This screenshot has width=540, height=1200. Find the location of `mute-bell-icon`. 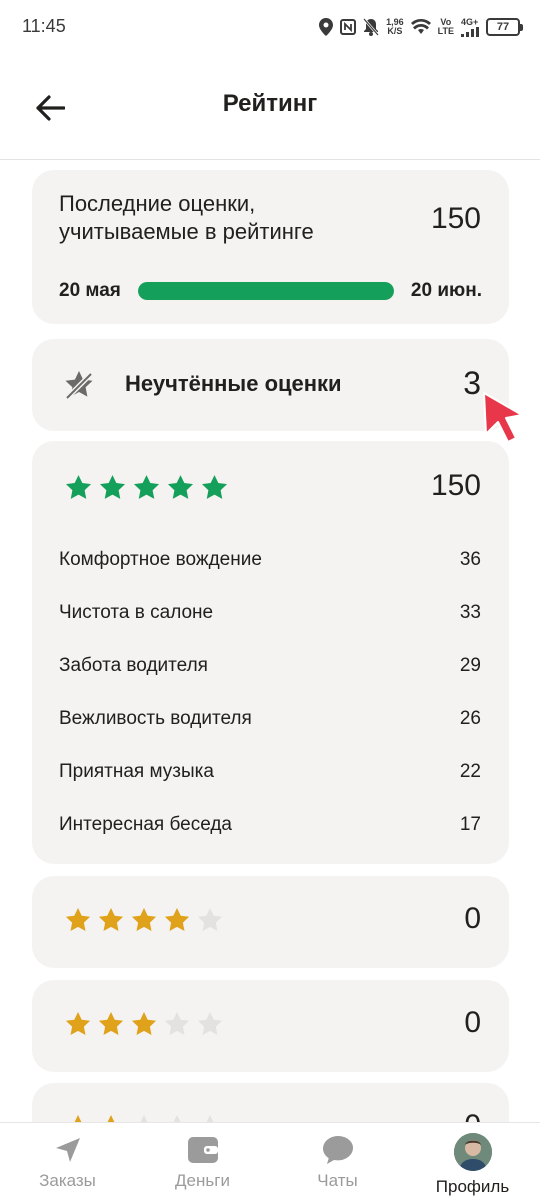

mute-bell-icon is located at coordinates (371, 27).